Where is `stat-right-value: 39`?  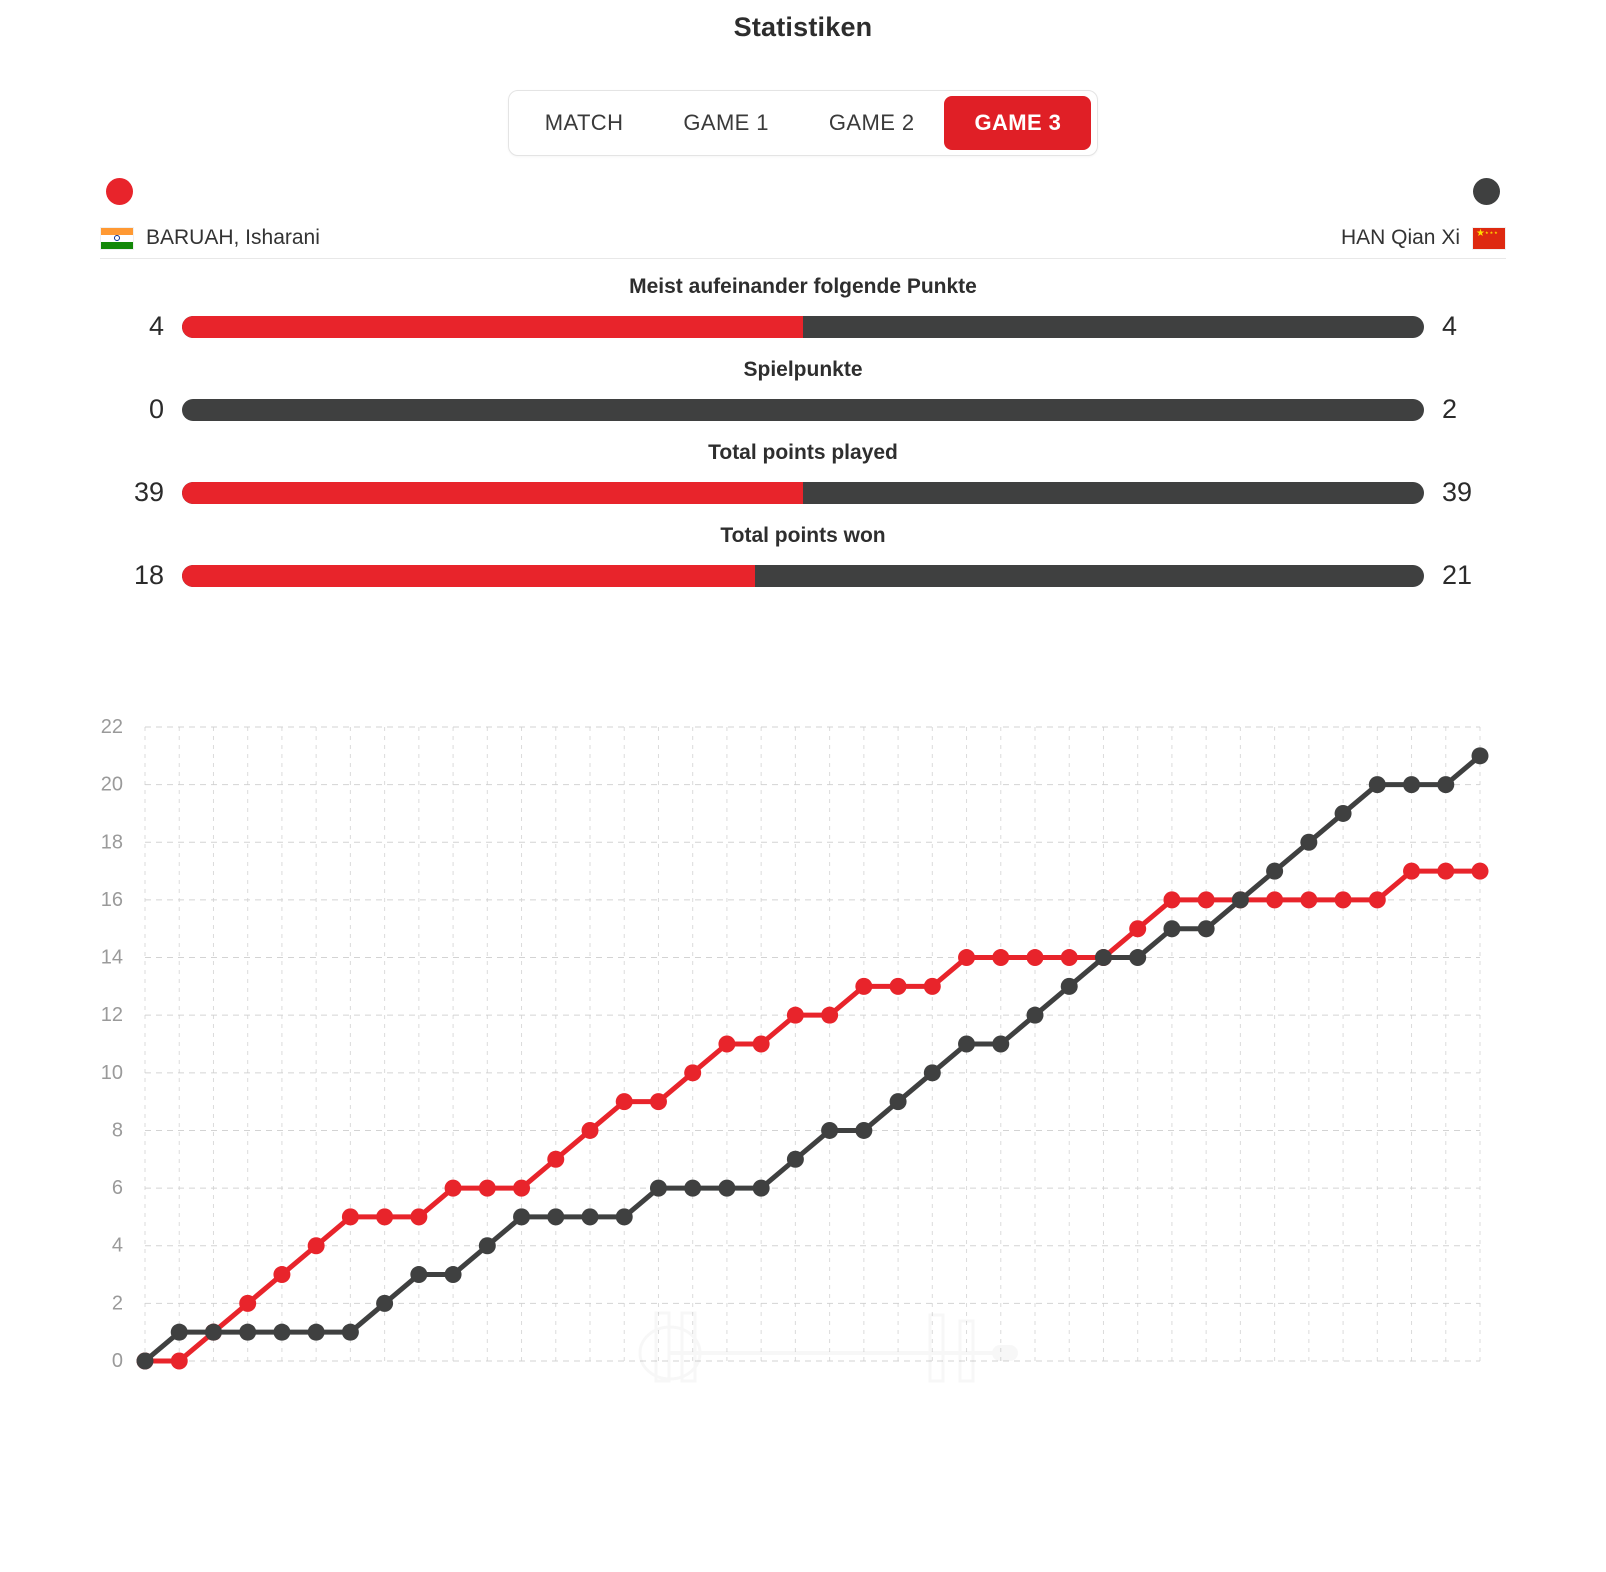 stat-right-value: 39 is located at coordinates (1457, 492).